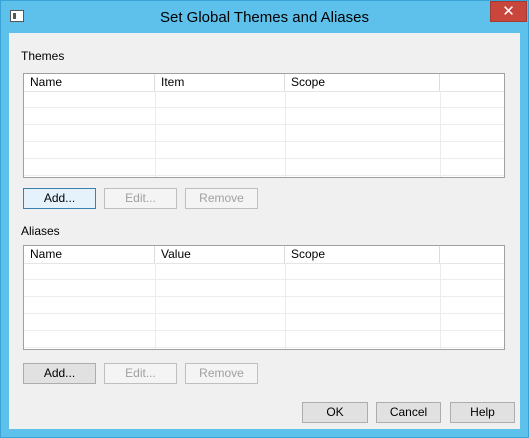  What do you see at coordinates (43, 56) in the screenshot?
I see `themes-label: Themes` at bounding box center [43, 56].